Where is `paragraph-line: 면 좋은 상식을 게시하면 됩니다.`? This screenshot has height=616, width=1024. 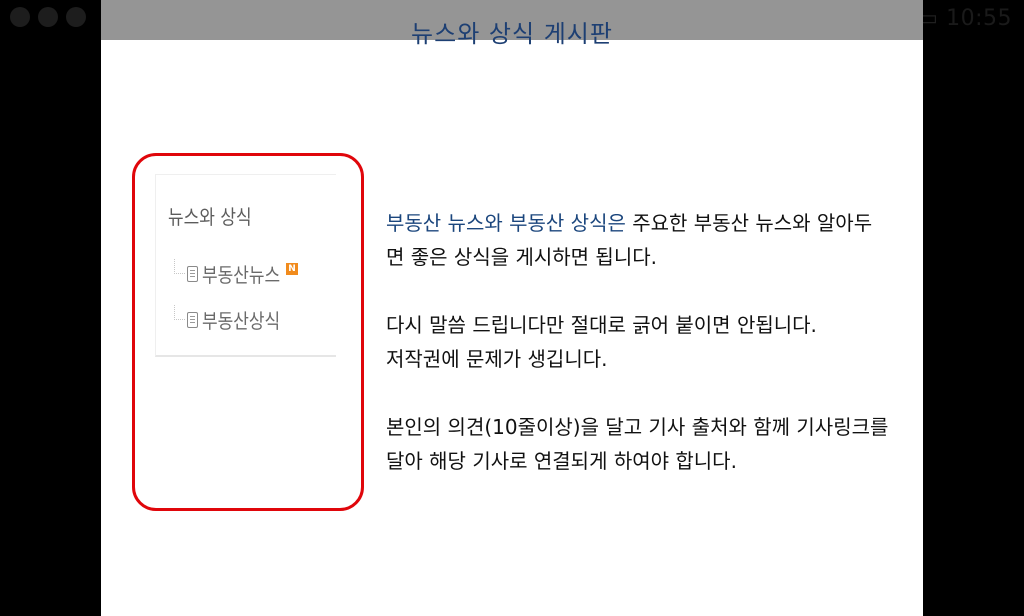 paragraph-line: 면 좋은 상식을 게시하면 됩니다. is located at coordinates (651, 257).